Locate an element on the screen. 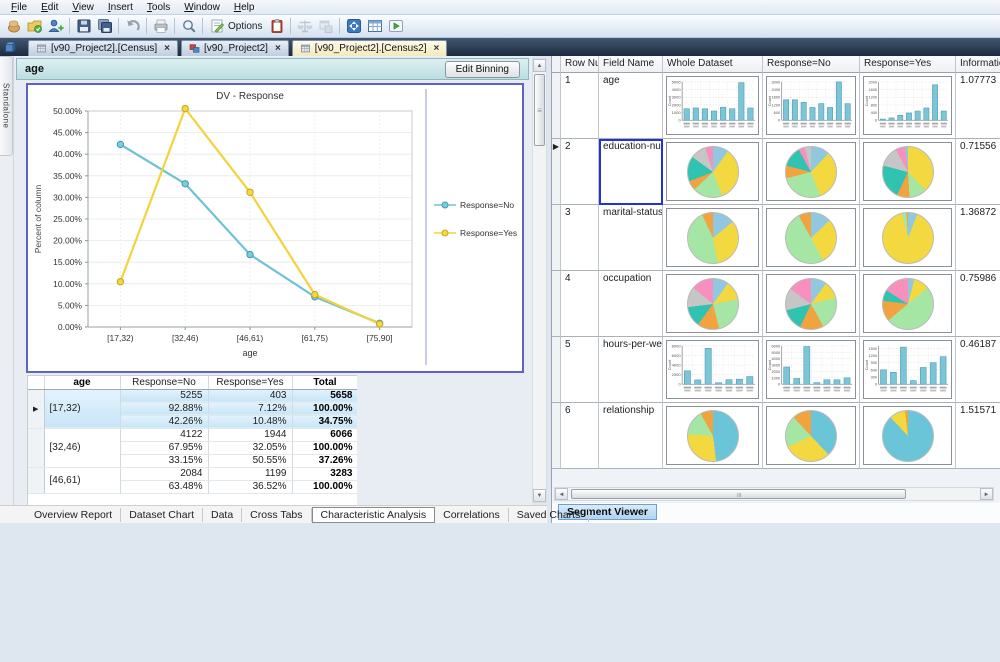 The image size is (1000, 662). row-num-cell: 1 is located at coordinates (580, 106).